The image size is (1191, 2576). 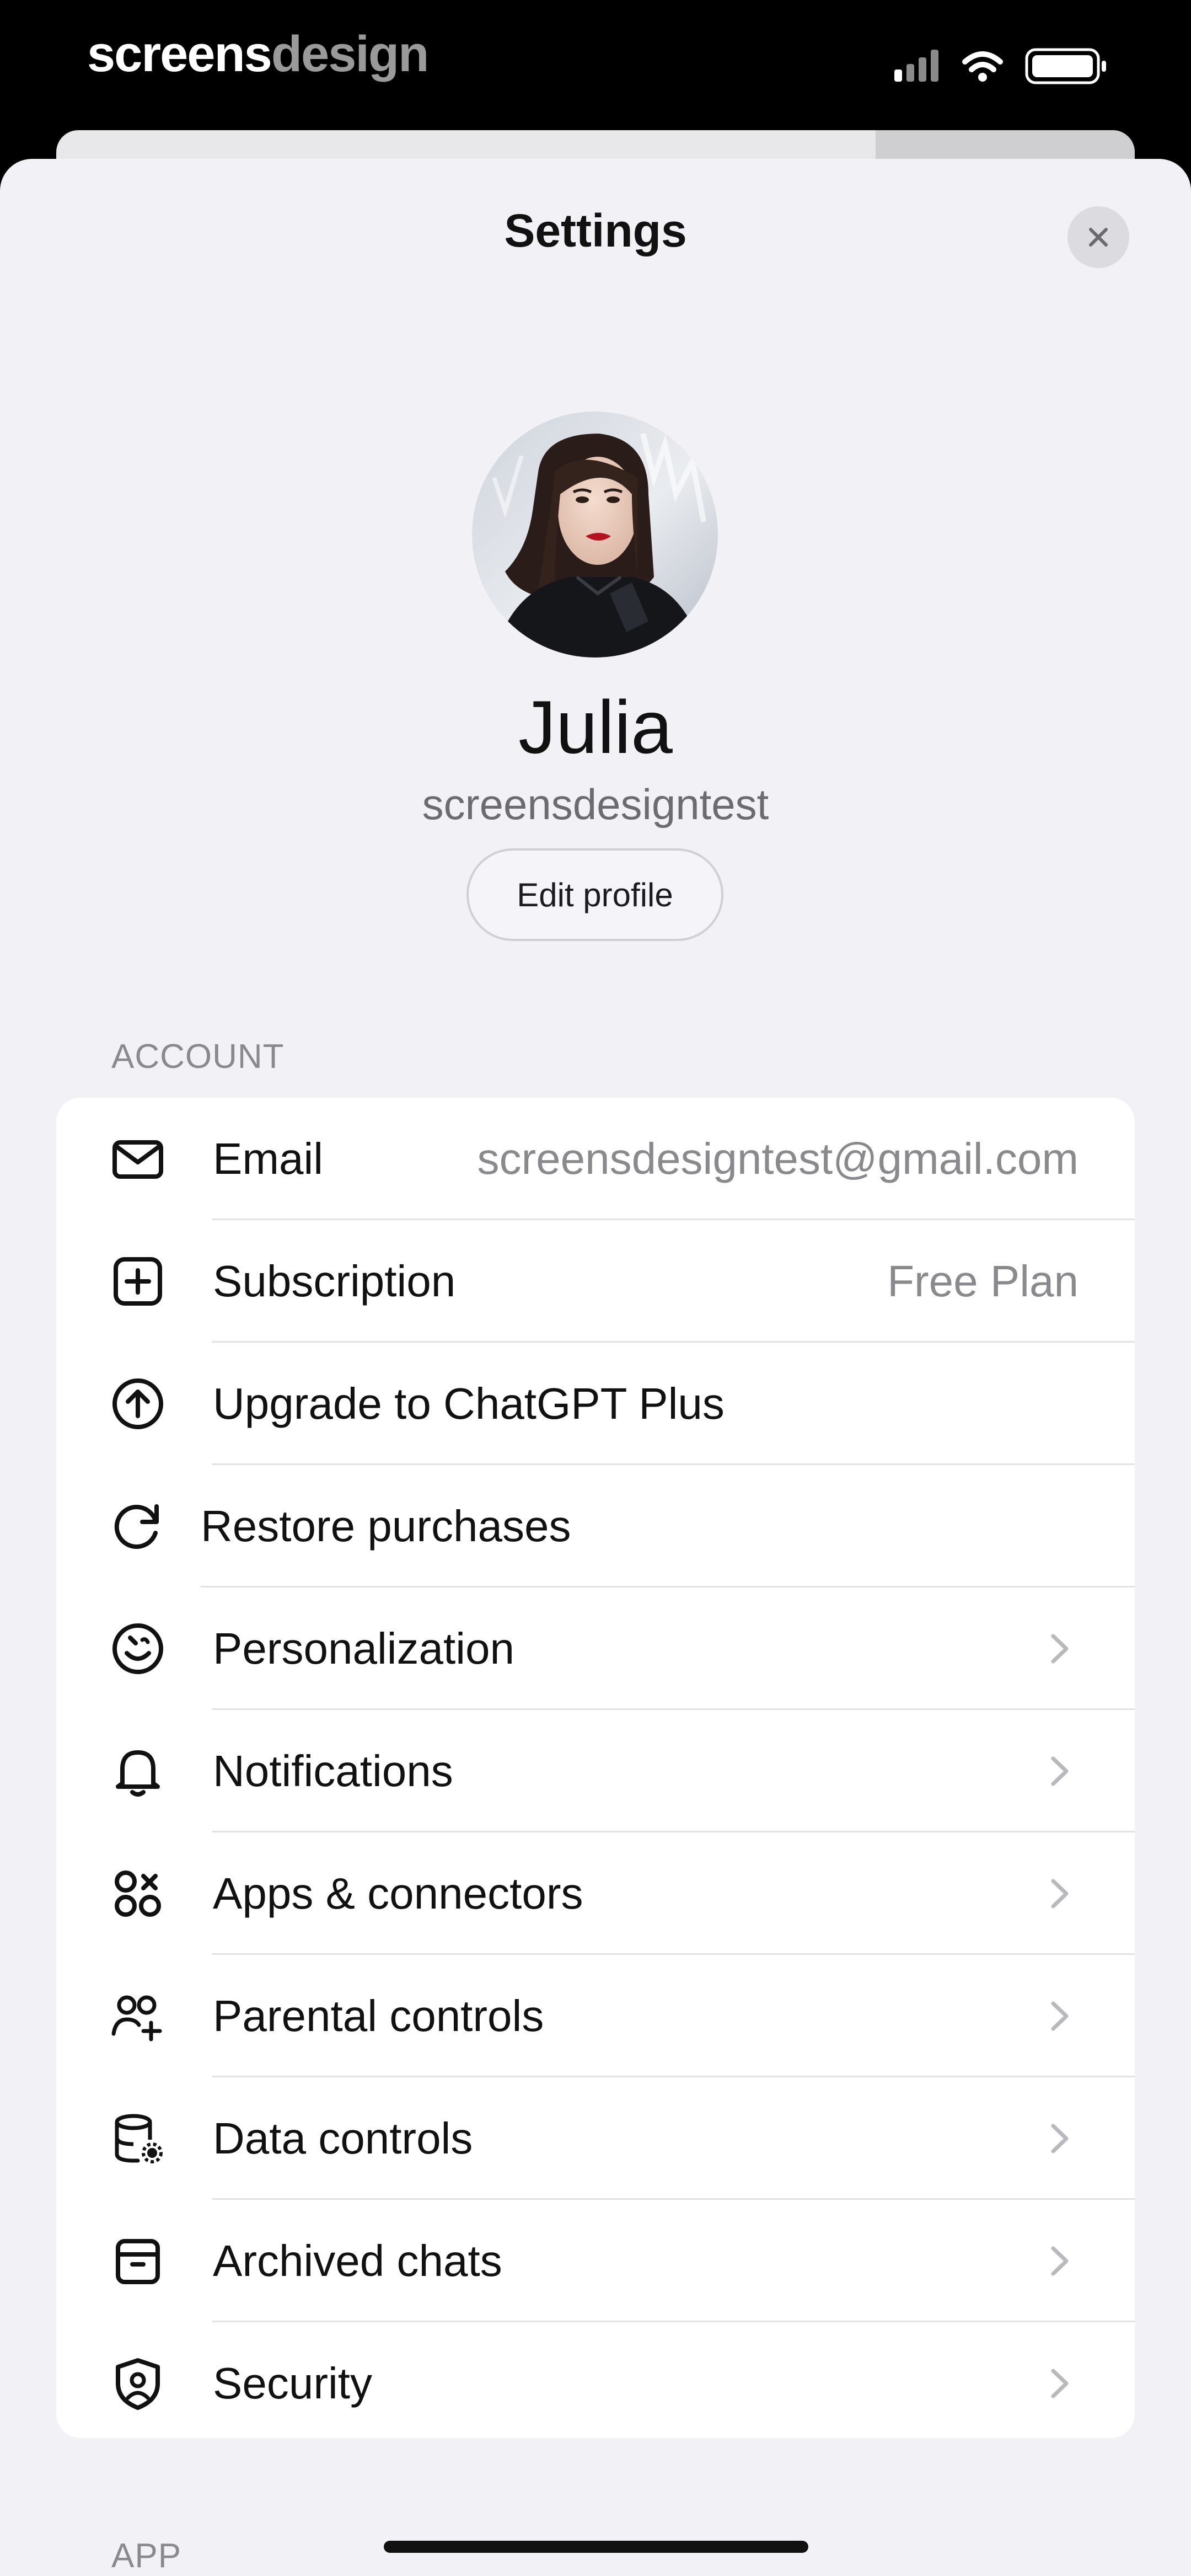 I want to click on edit-profile-button: Edit profile, so click(x=594, y=894).